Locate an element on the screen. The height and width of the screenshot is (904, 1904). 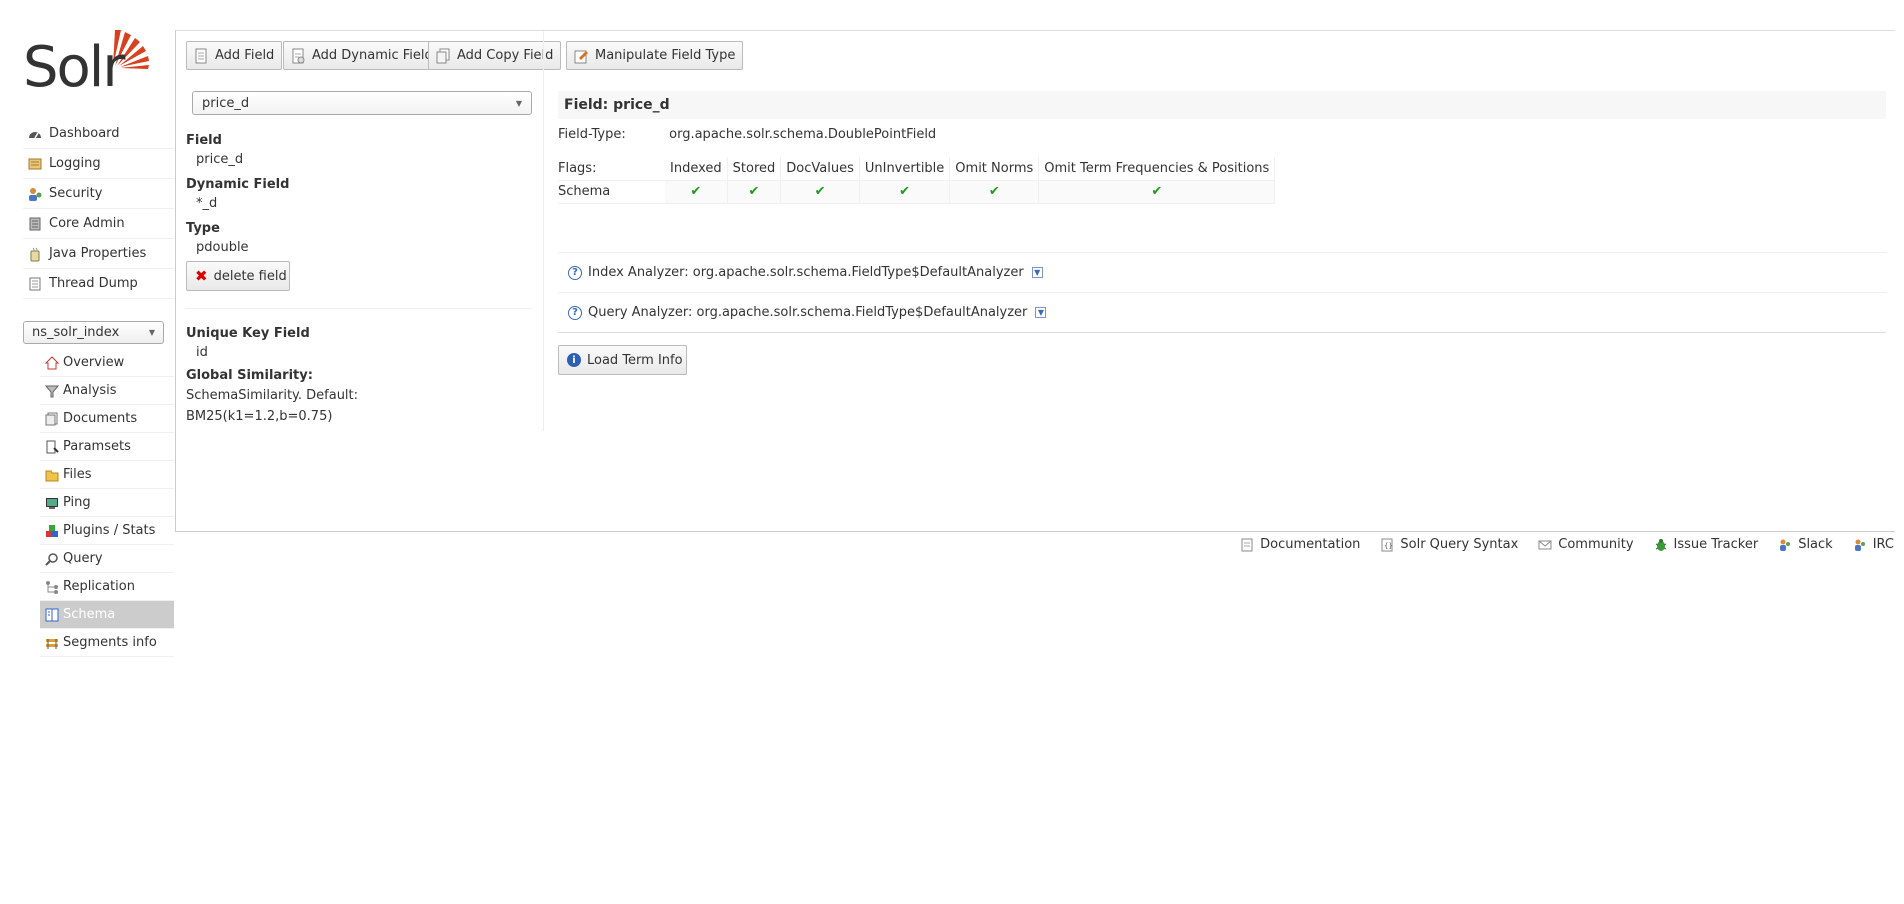
footer-link-label: Community is located at coordinates (1596, 544).